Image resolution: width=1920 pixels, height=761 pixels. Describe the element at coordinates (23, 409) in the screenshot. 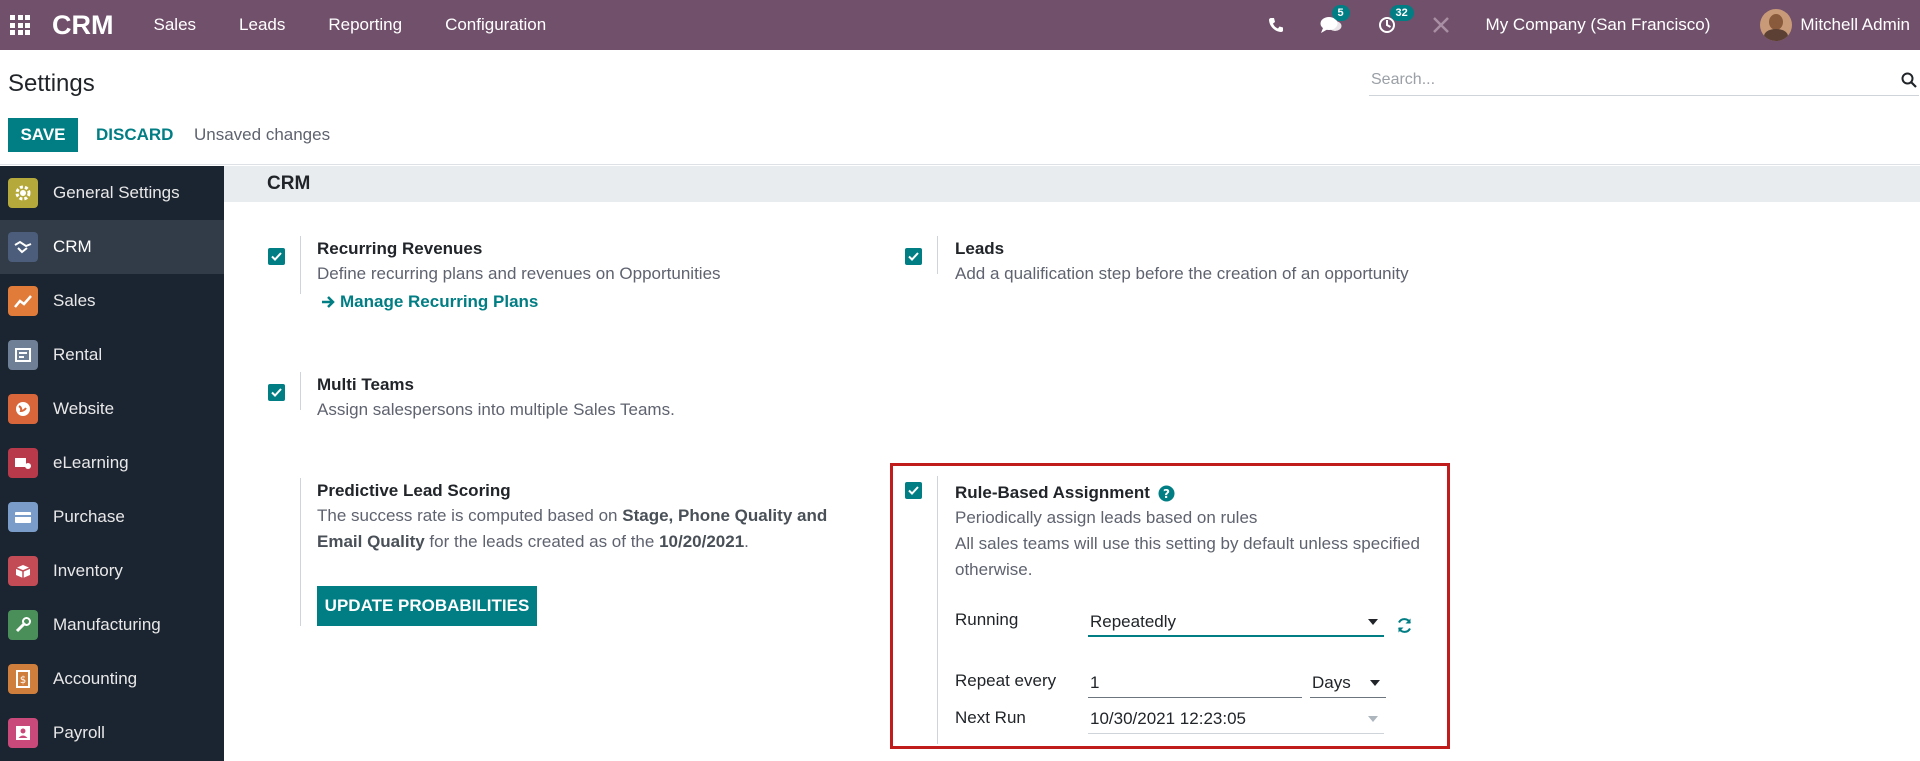

I see `globe-icon` at that location.